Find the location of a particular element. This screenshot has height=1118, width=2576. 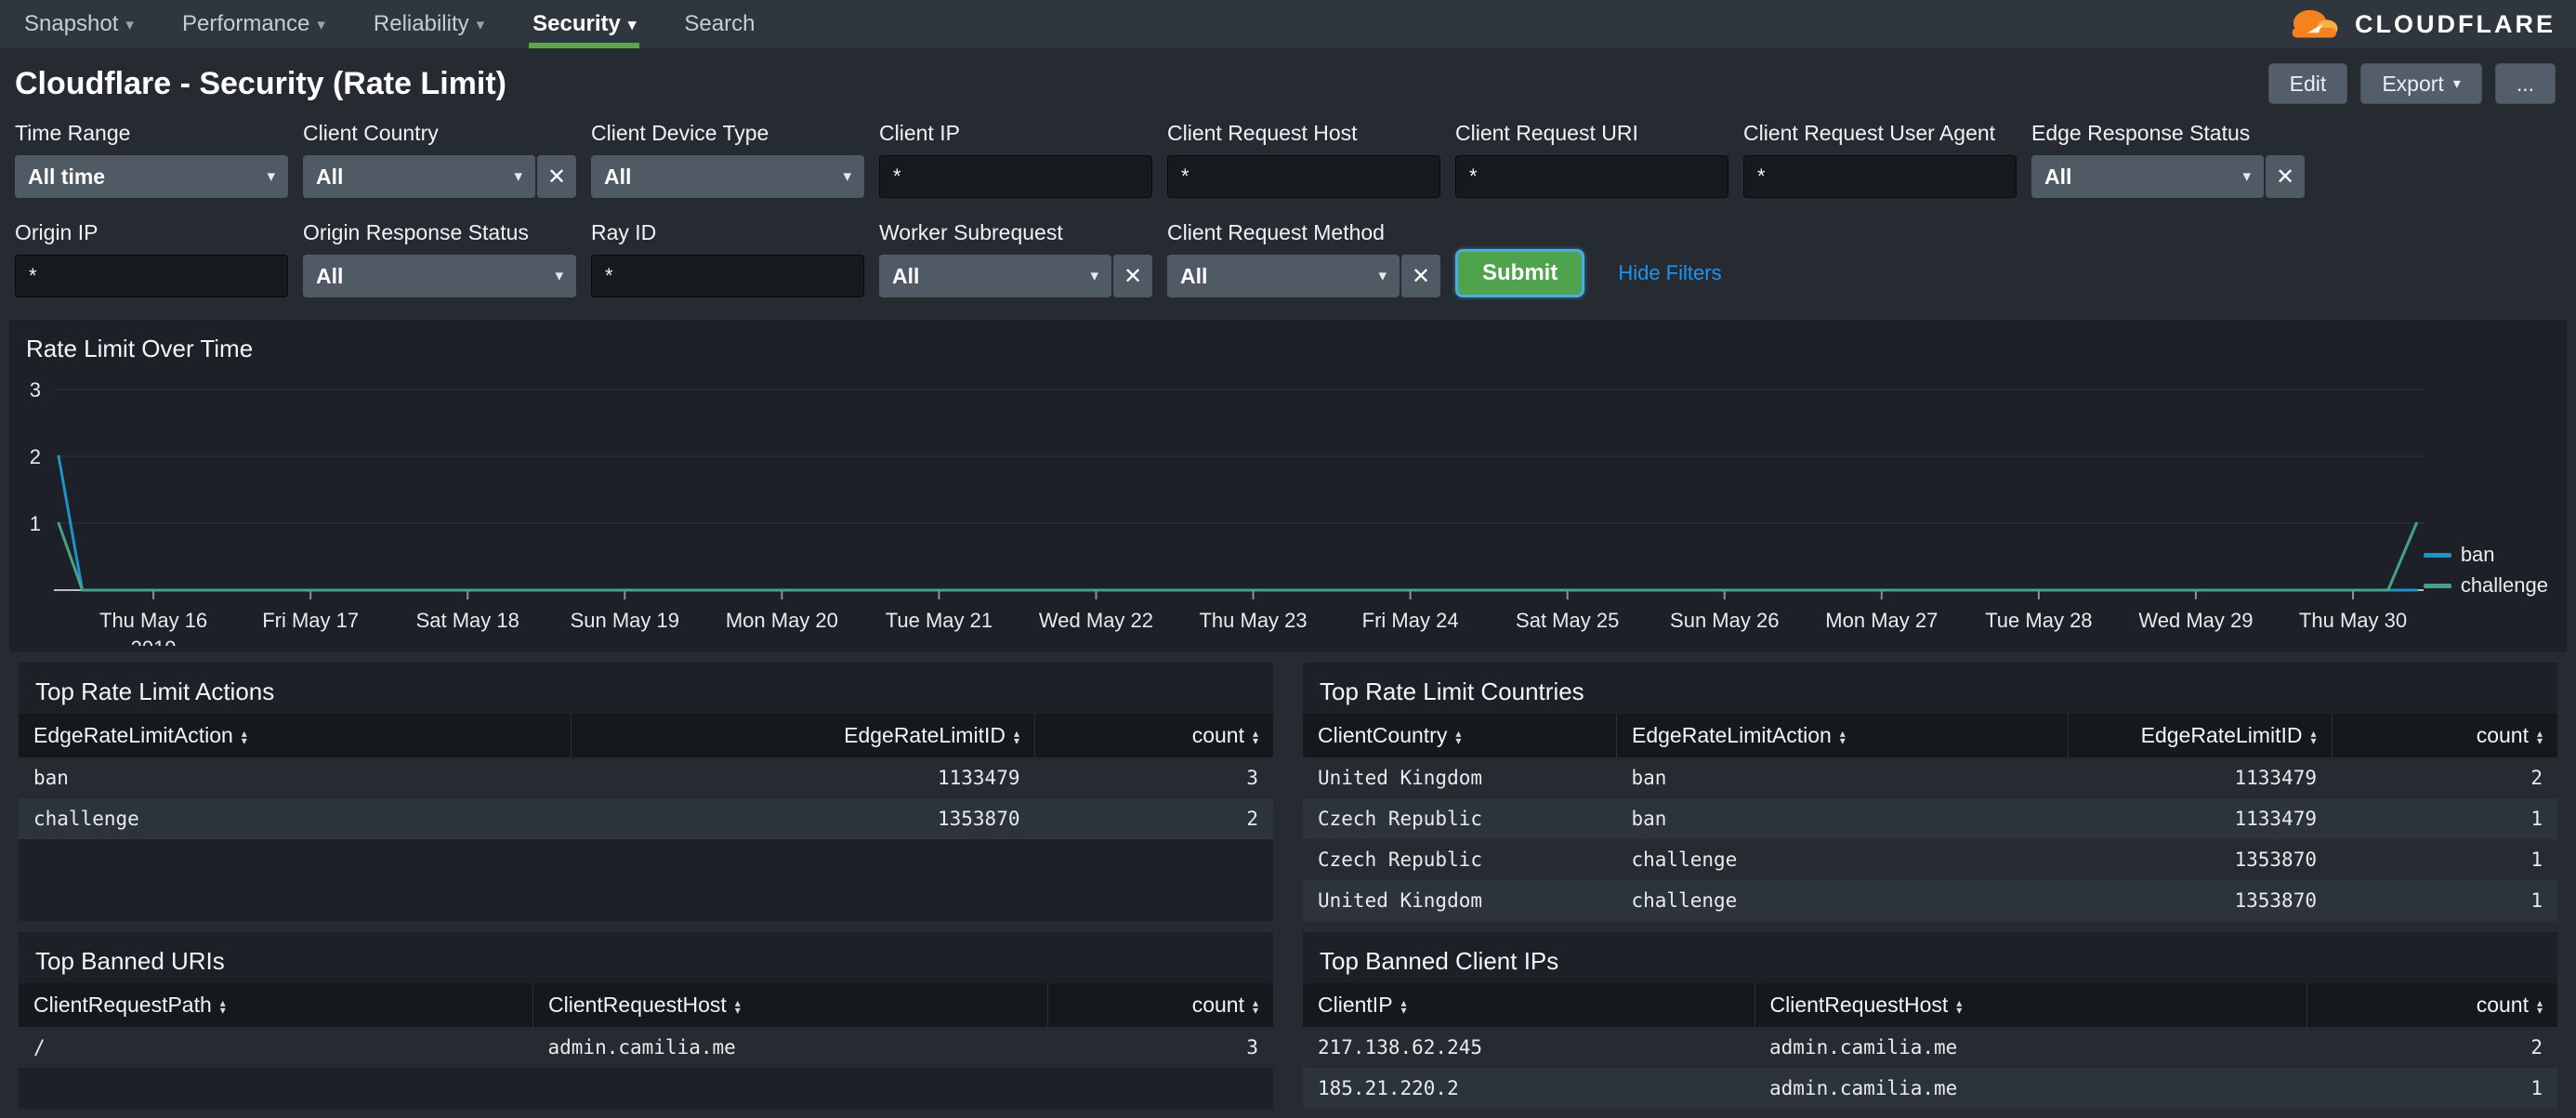

client-country-dropdown: All ▾ is located at coordinates (419, 176).